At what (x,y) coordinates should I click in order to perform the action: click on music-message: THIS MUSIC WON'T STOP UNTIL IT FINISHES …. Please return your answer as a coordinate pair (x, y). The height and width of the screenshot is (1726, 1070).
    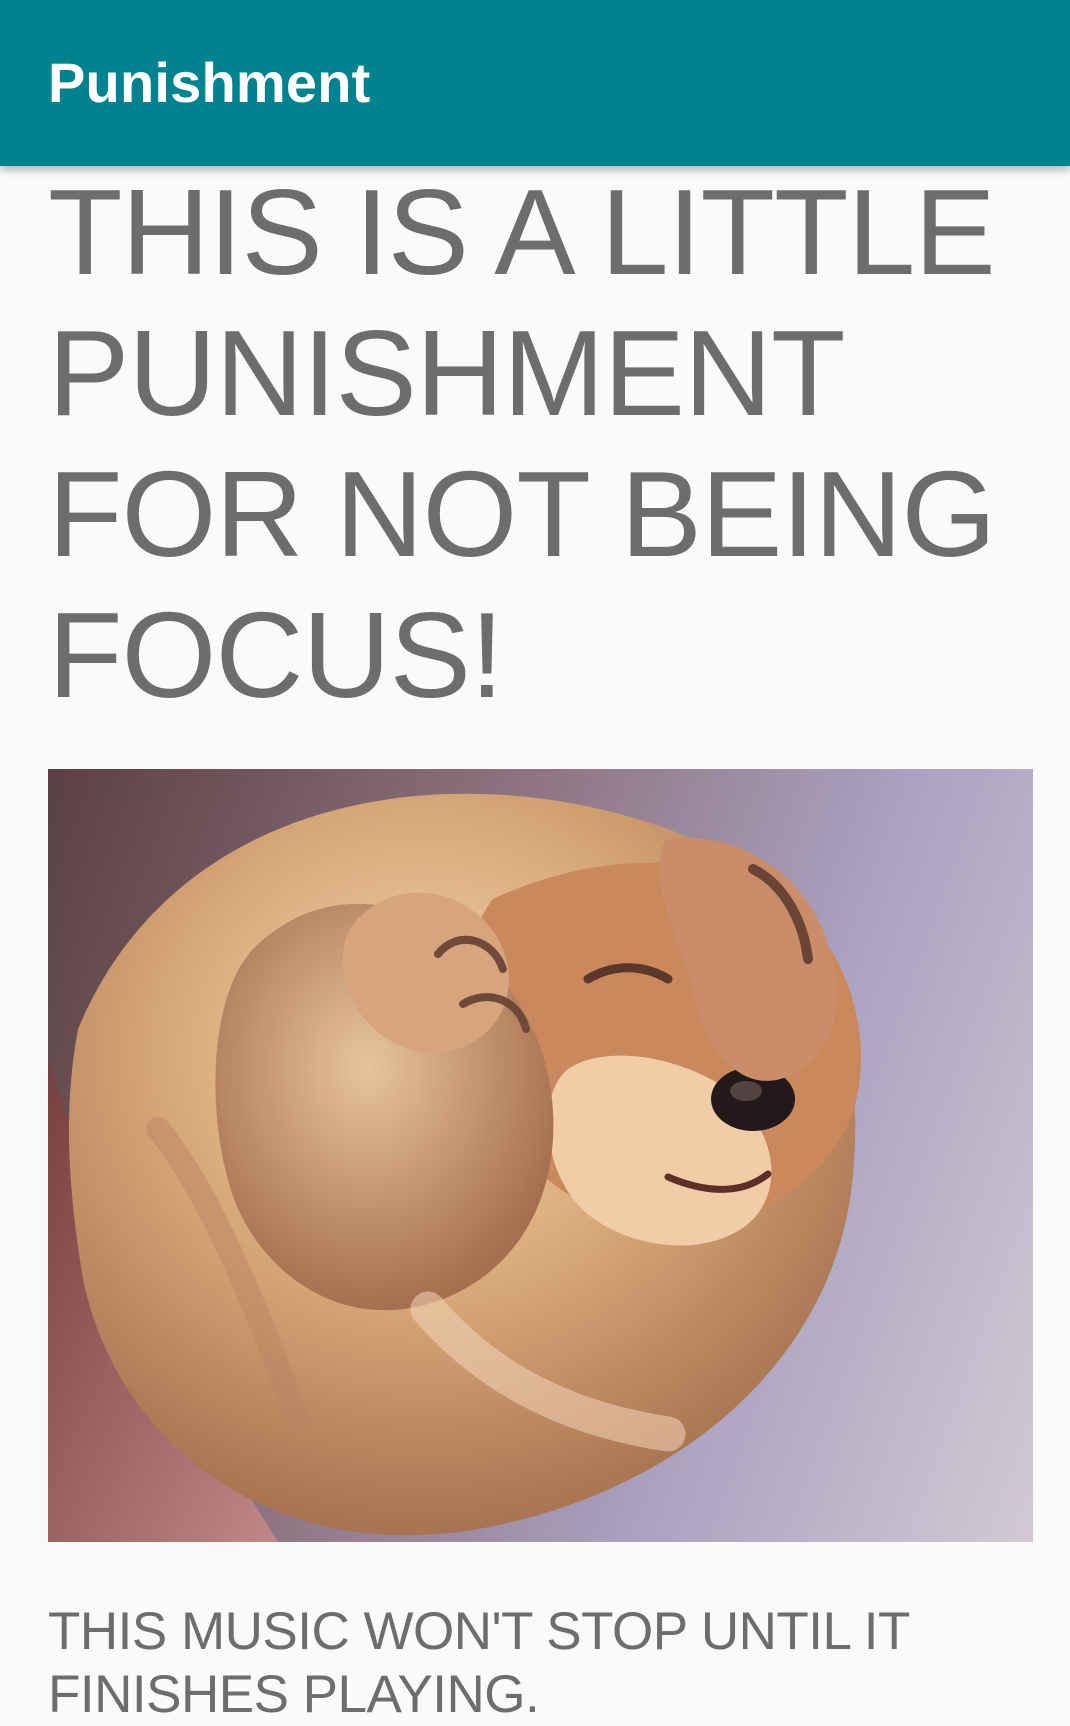
    Looking at the image, I should click on (478, 1663).